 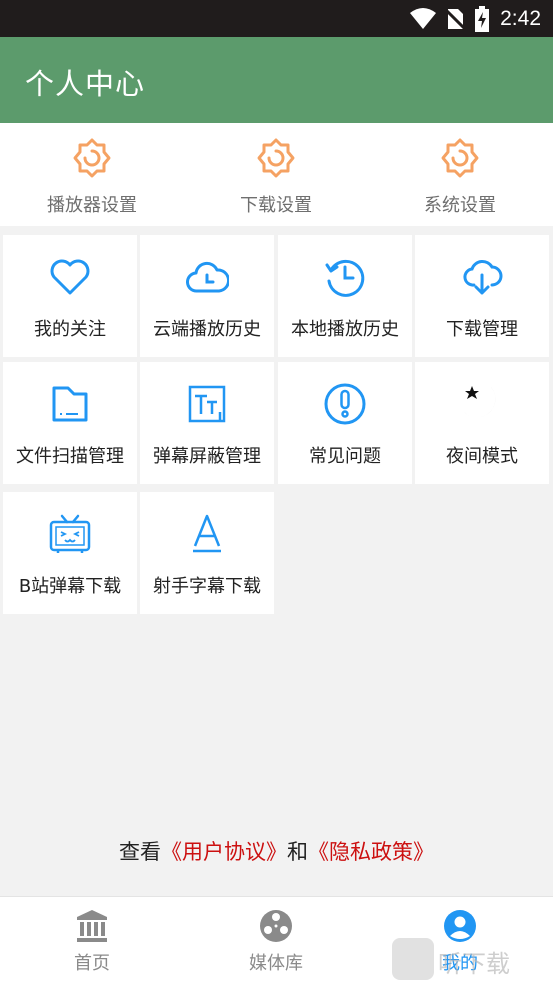 What do you see at coordinates (455, 18) in the screenshot?
I see `no-sim-icon` at bounding box center [455, 18].